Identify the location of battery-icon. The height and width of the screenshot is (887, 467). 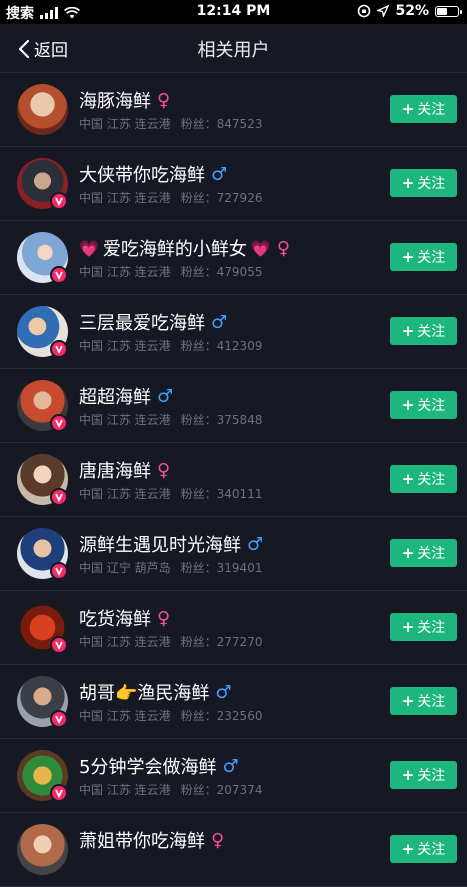
(448, 11).